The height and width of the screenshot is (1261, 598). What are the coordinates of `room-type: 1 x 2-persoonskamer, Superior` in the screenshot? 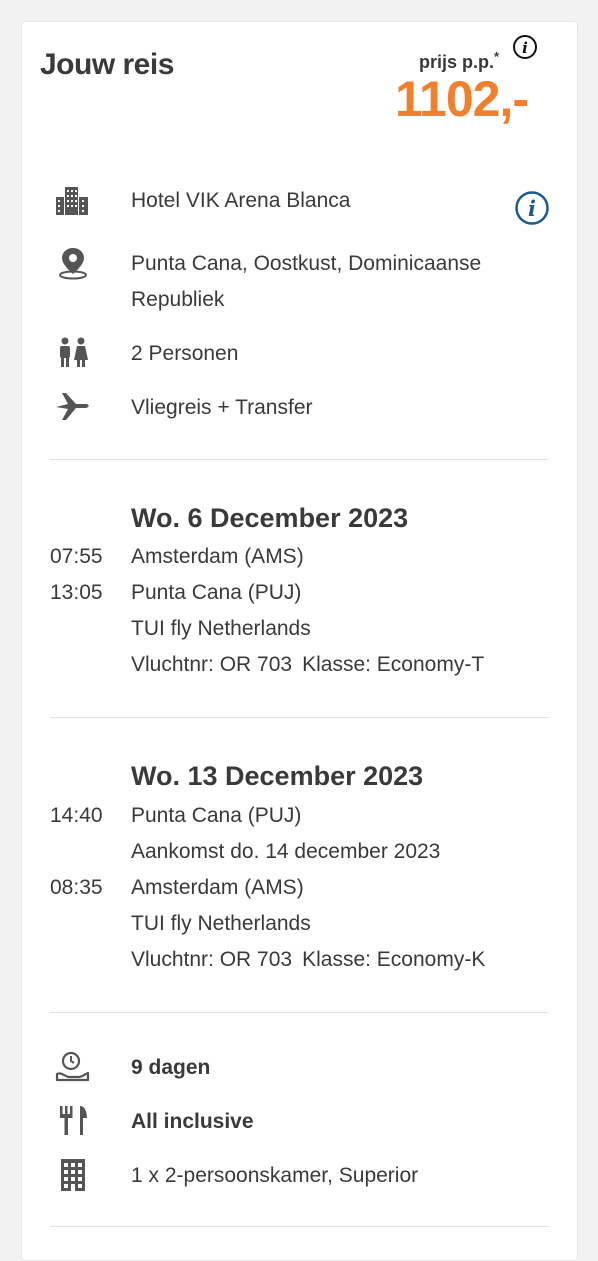 It's located at (275, 1175).